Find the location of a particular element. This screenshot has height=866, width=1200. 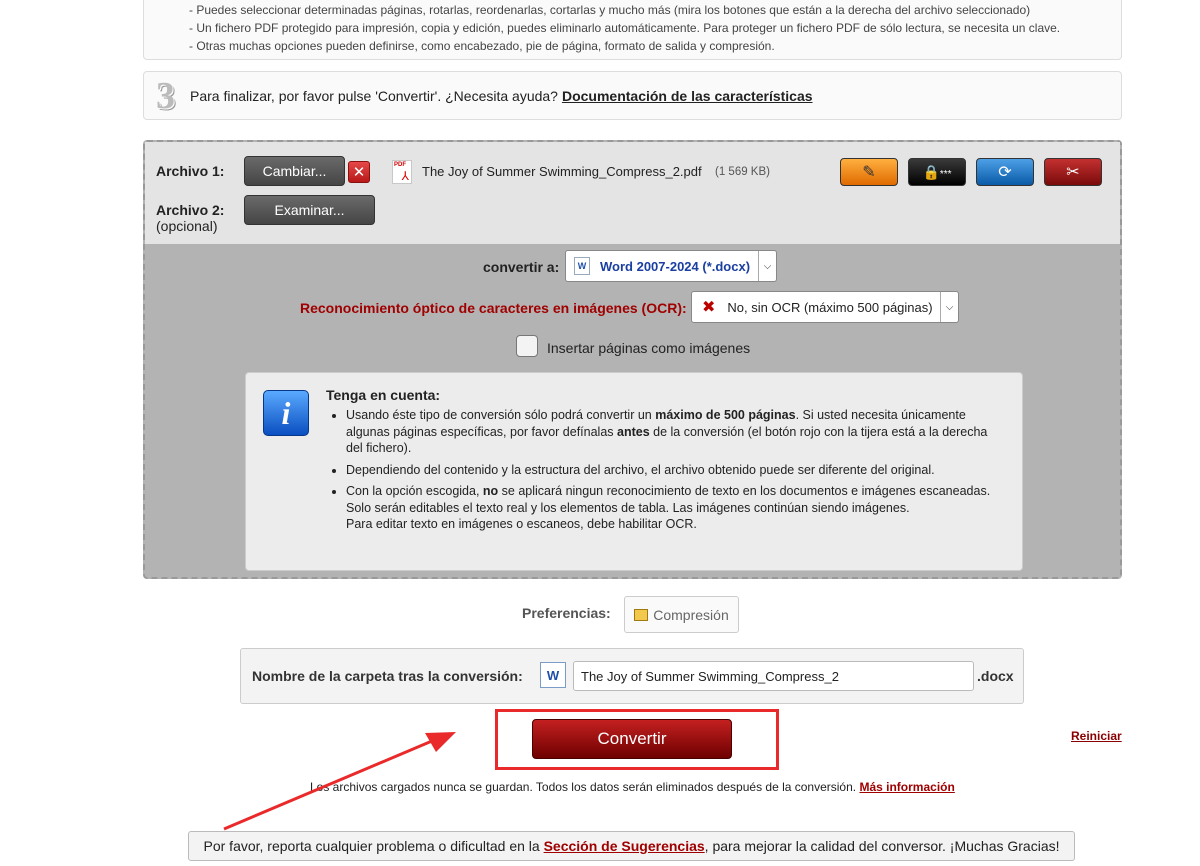

output-format-select: W Word 2007-2024 (*.docx) ⌵ is located at coordinates (671, 266).